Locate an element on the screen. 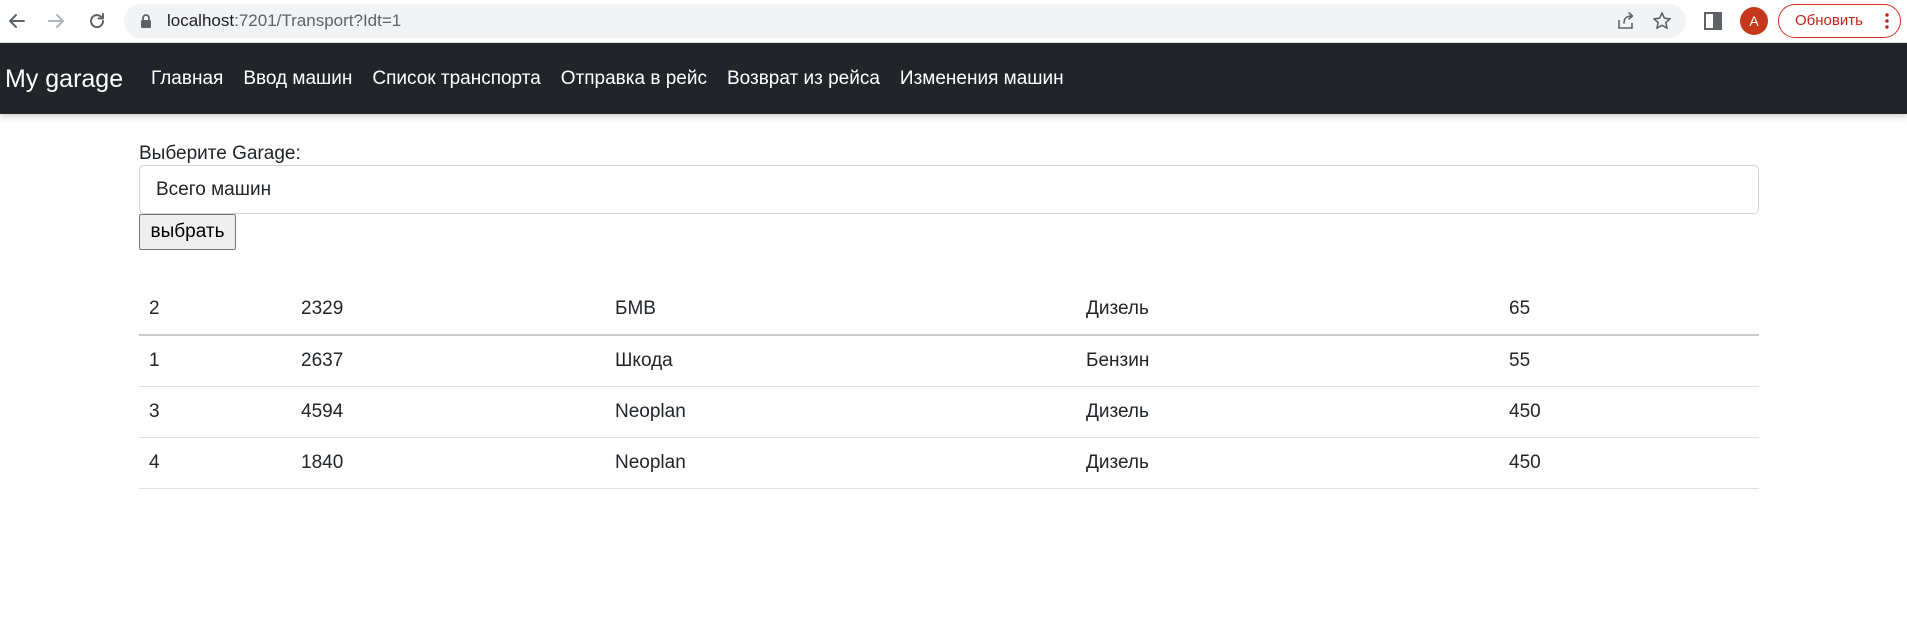 Image resolution: width=1907 pixels, height=625 pixels. table-cell-id: 1 is located at coordinates (154, 360).